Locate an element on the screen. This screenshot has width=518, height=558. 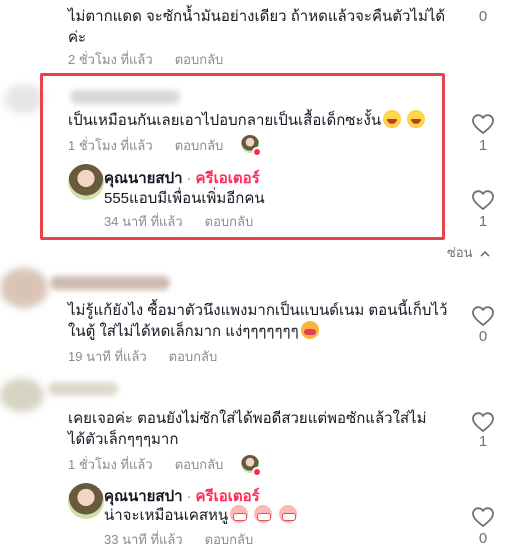
reply-4-author: คุณนายสปา is located at coordinates (143, 496).